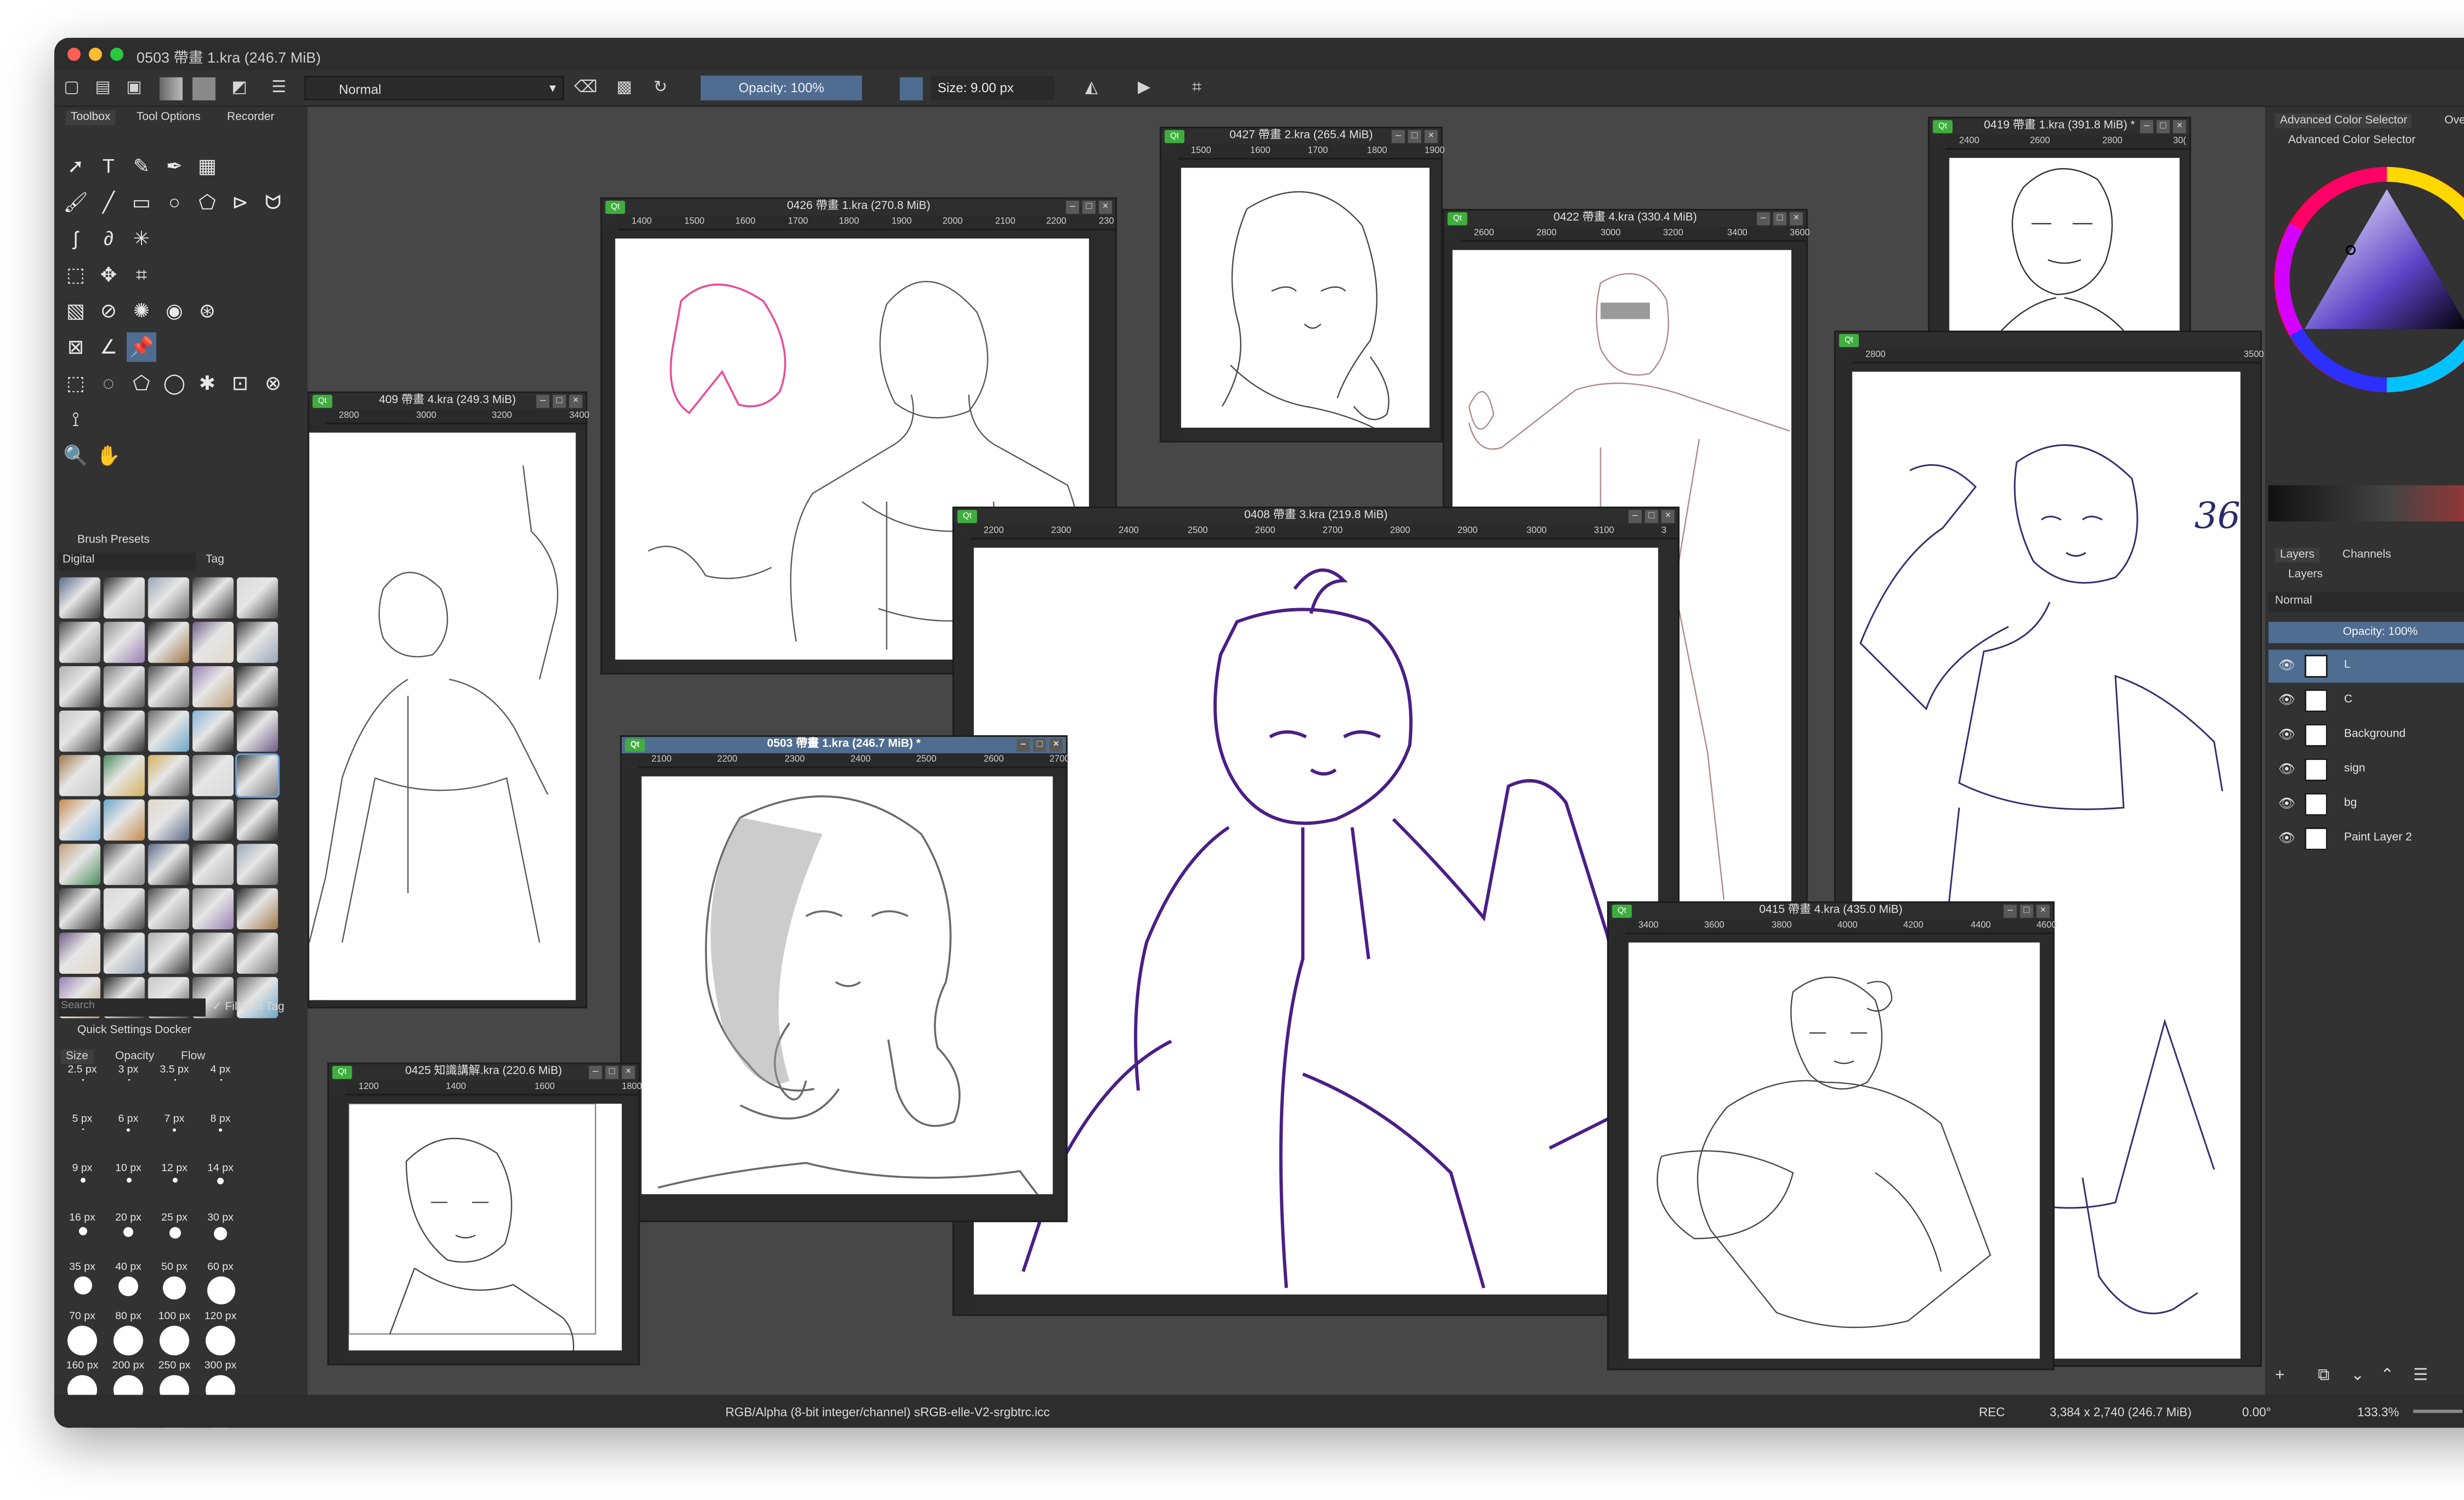  Describe the element at coordinates (141, 274) in the screenshot. I see `crop-icon: ⌗` at that location.